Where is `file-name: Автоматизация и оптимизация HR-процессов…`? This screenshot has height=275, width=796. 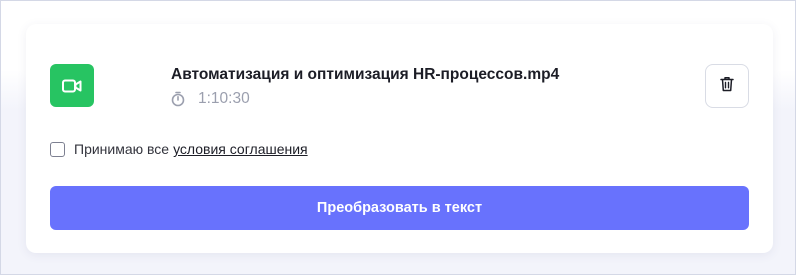 file-name: Автоматизация и оптимизация HR-процессов… is located at coordinates (365, 74).